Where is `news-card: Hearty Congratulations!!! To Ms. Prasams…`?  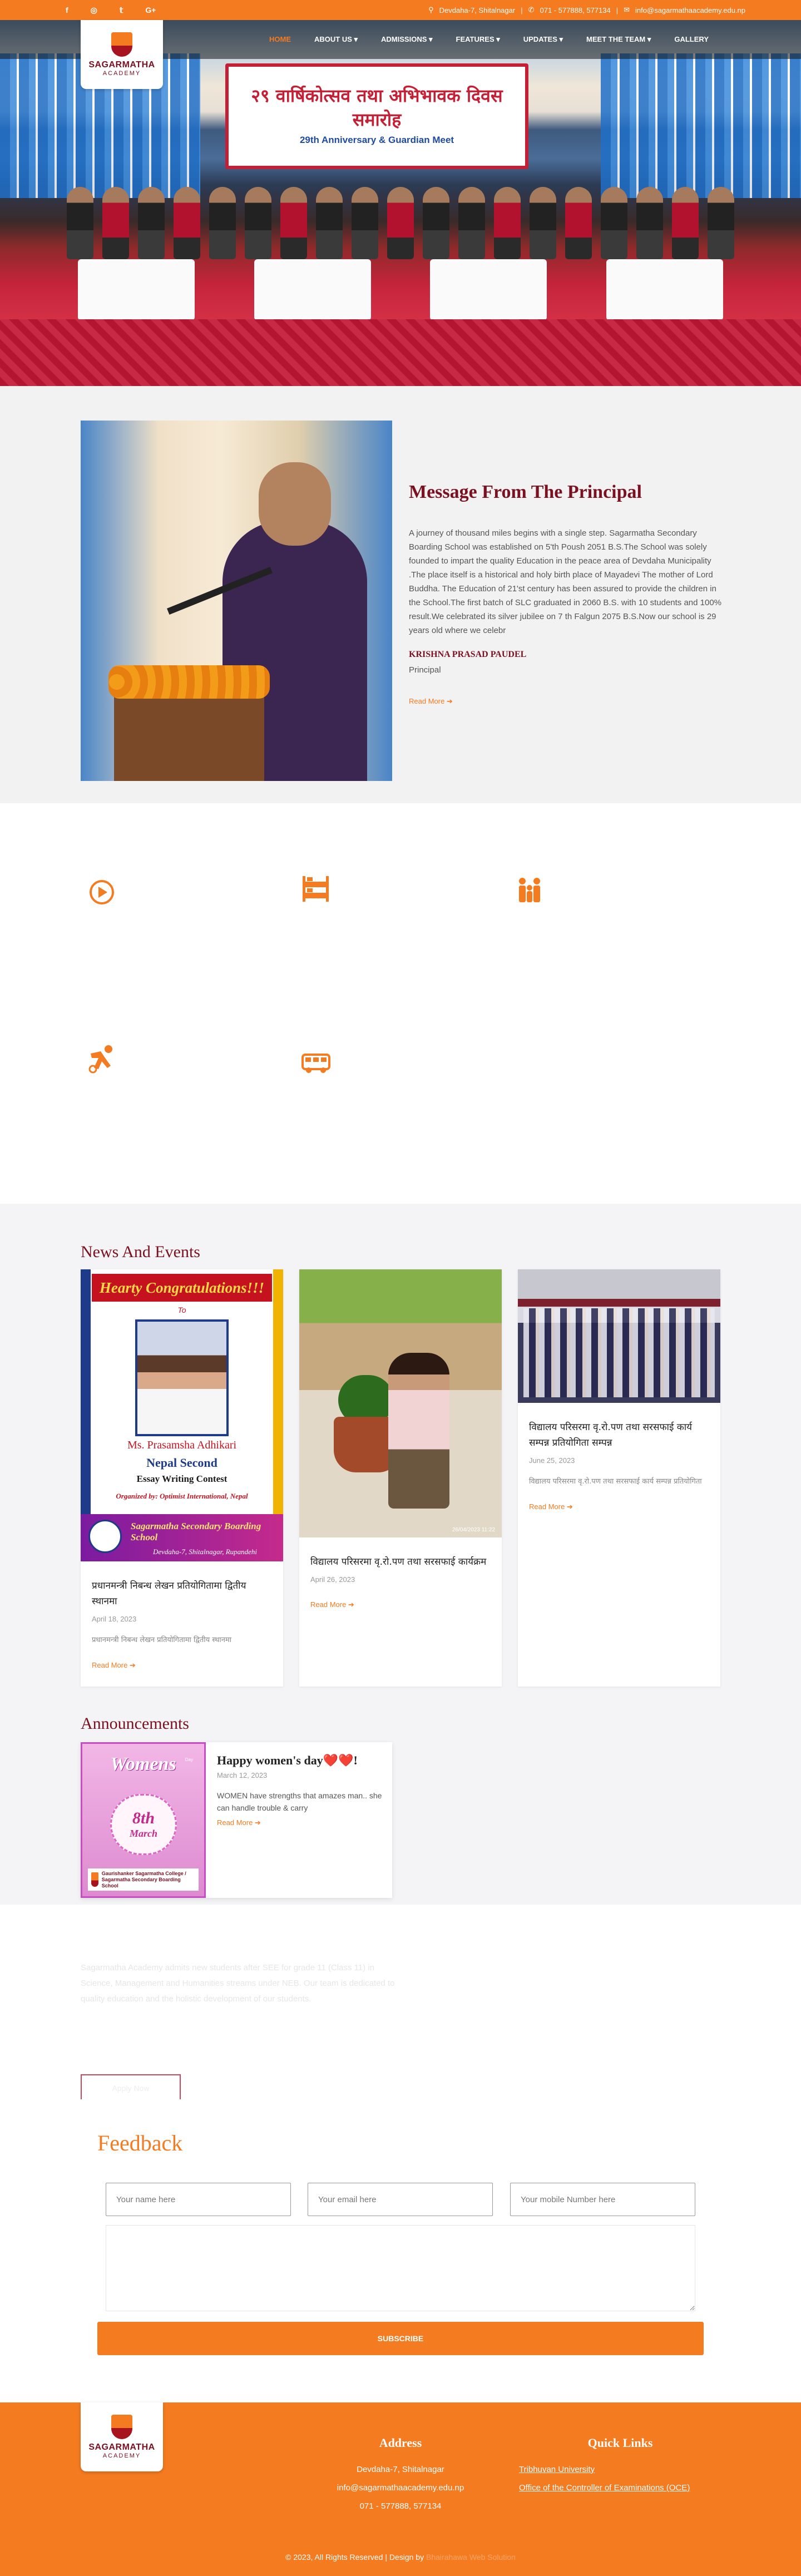 news-card: Hearty Congratulations!!! To Ms. Prasams… is located at coordinates (182, 1478).